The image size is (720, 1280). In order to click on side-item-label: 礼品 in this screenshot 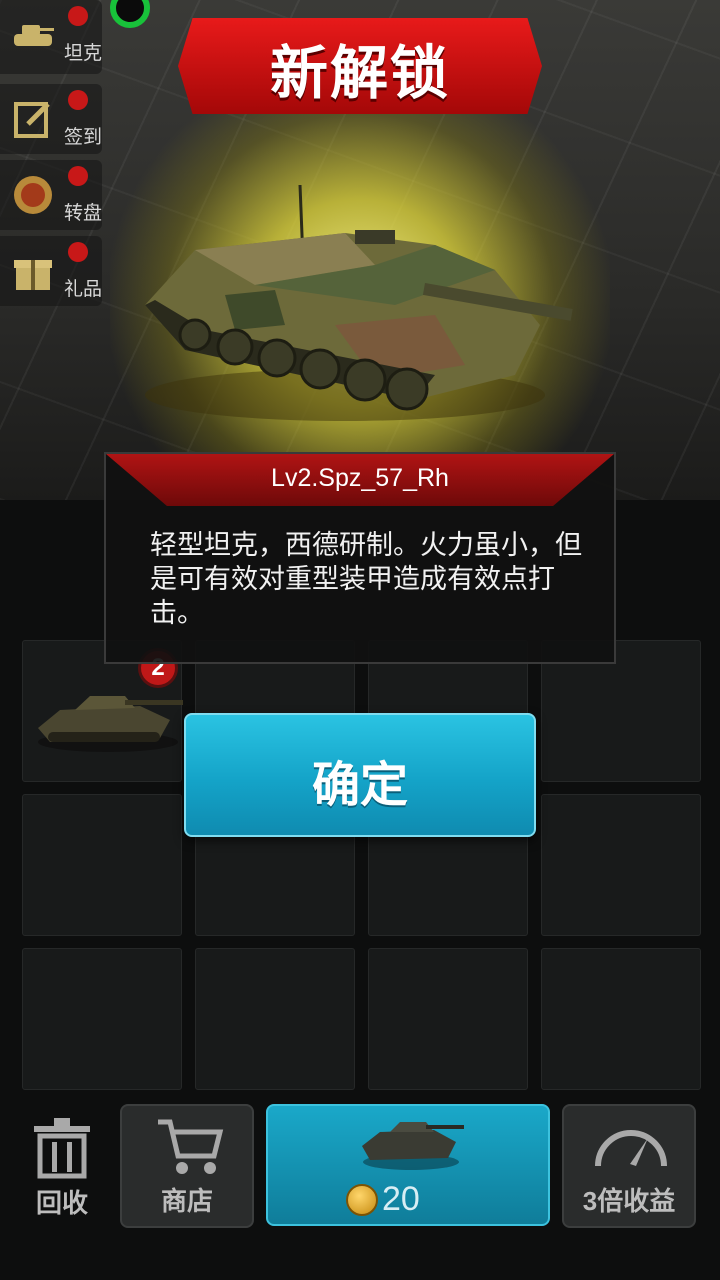, I will do `click(83, 289)`.